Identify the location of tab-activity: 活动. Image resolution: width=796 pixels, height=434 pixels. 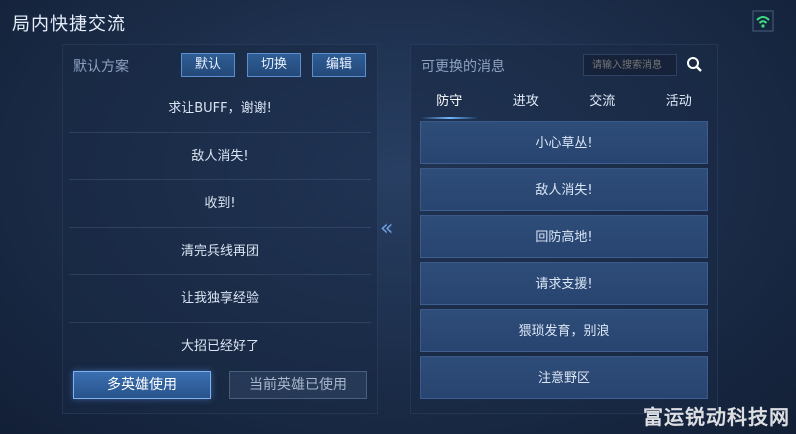
(679, 104).